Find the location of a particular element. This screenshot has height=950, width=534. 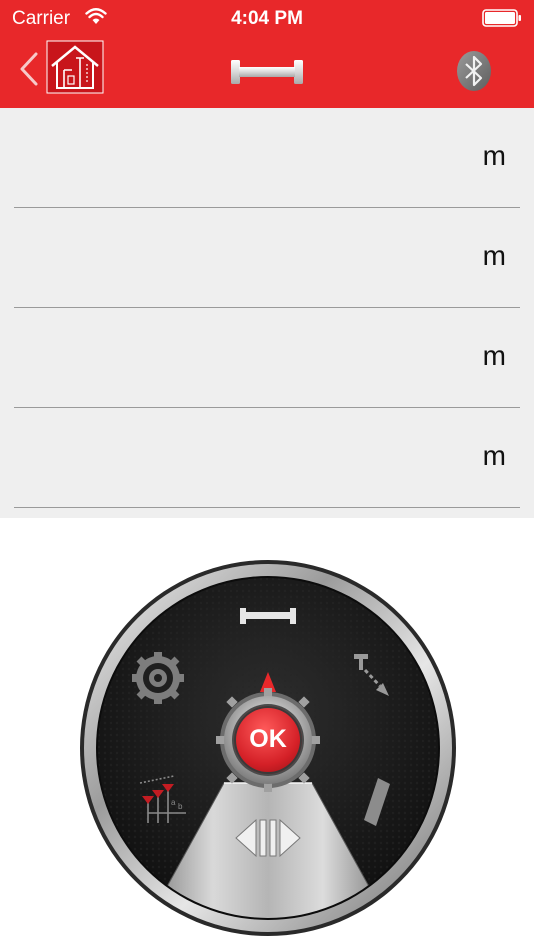

row-divider is located at coordinates (267, 507).